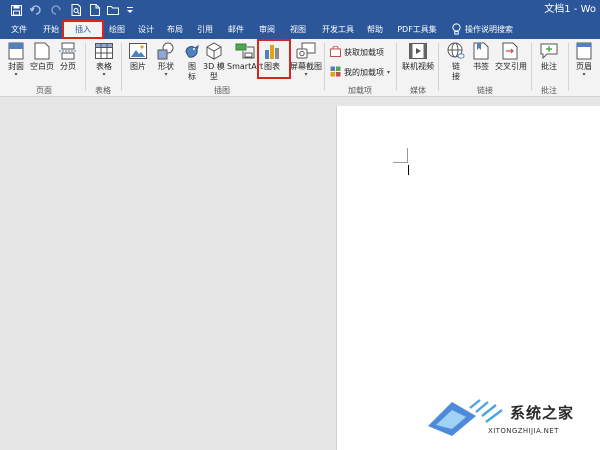 The image size is (600, 450). I want to click on watermark-name: 系统之家, so click(542, 413).